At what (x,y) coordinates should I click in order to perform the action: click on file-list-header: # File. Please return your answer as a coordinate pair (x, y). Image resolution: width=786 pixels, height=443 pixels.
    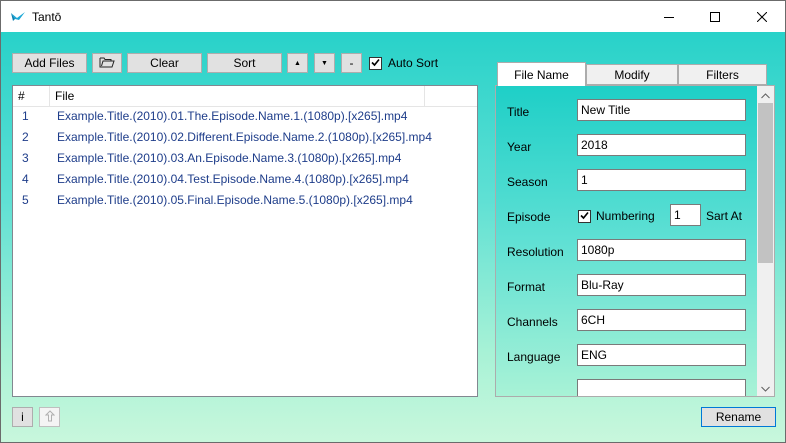
    Looking at the image, I should click on (245, 96).